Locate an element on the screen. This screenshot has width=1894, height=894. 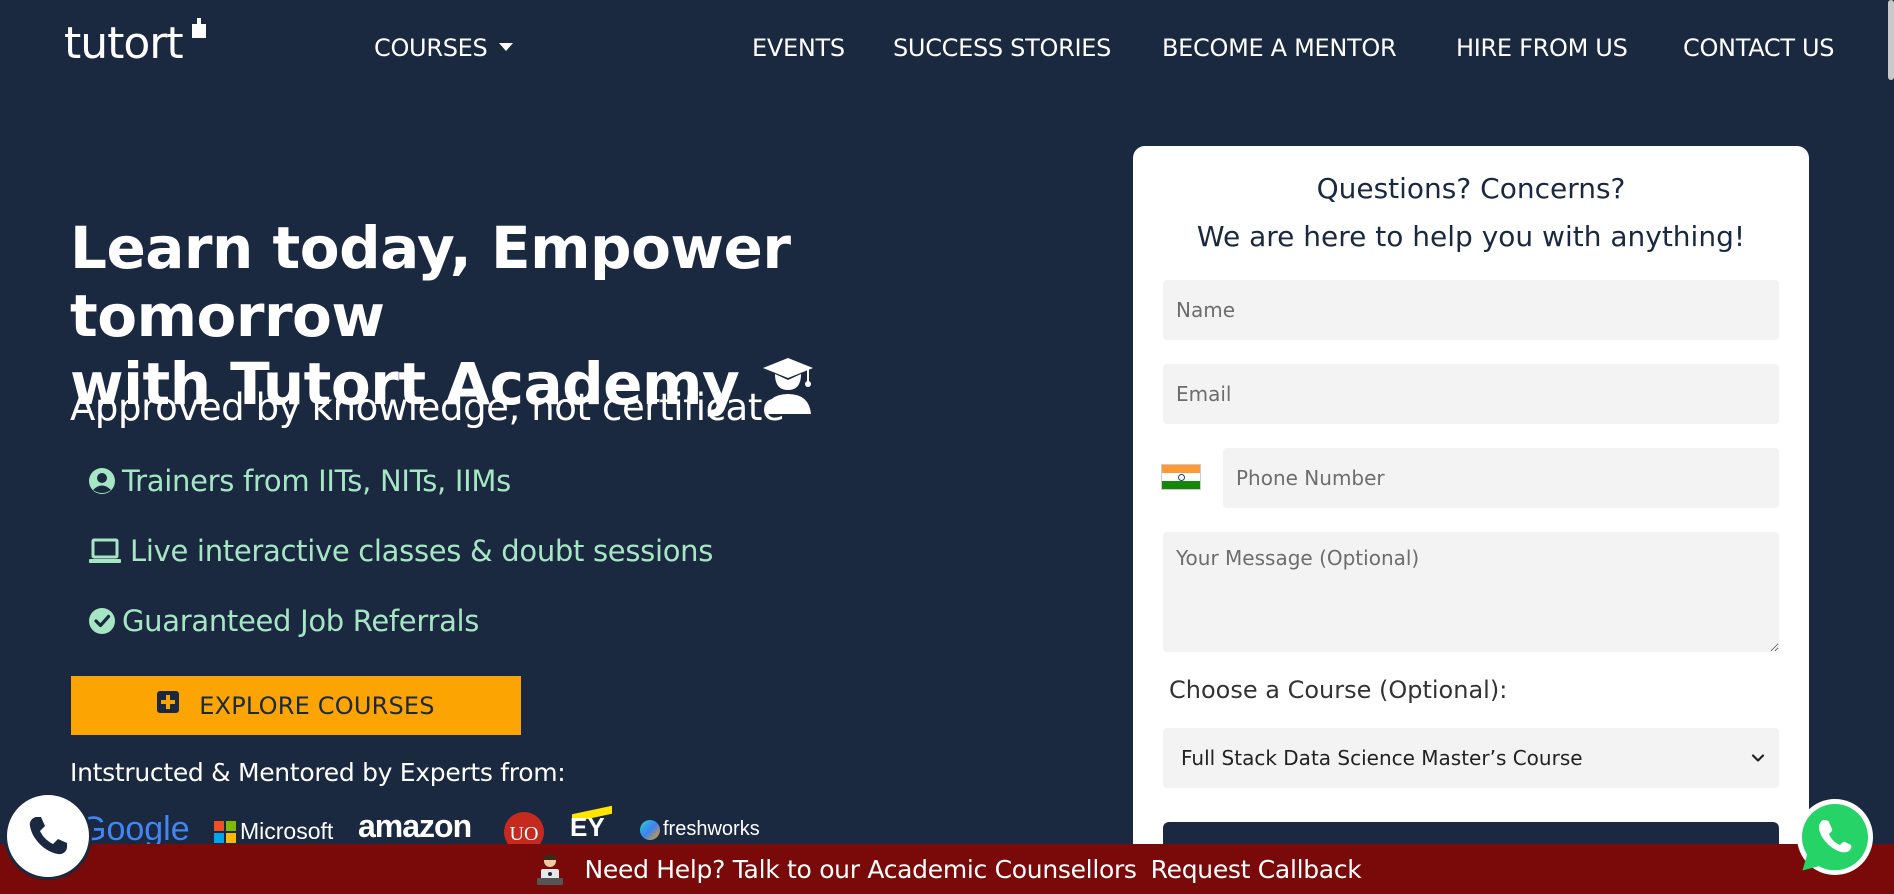
feature-trainers: Trainers from IITs, NITs, IIMs is located at coordinates (299, 481).